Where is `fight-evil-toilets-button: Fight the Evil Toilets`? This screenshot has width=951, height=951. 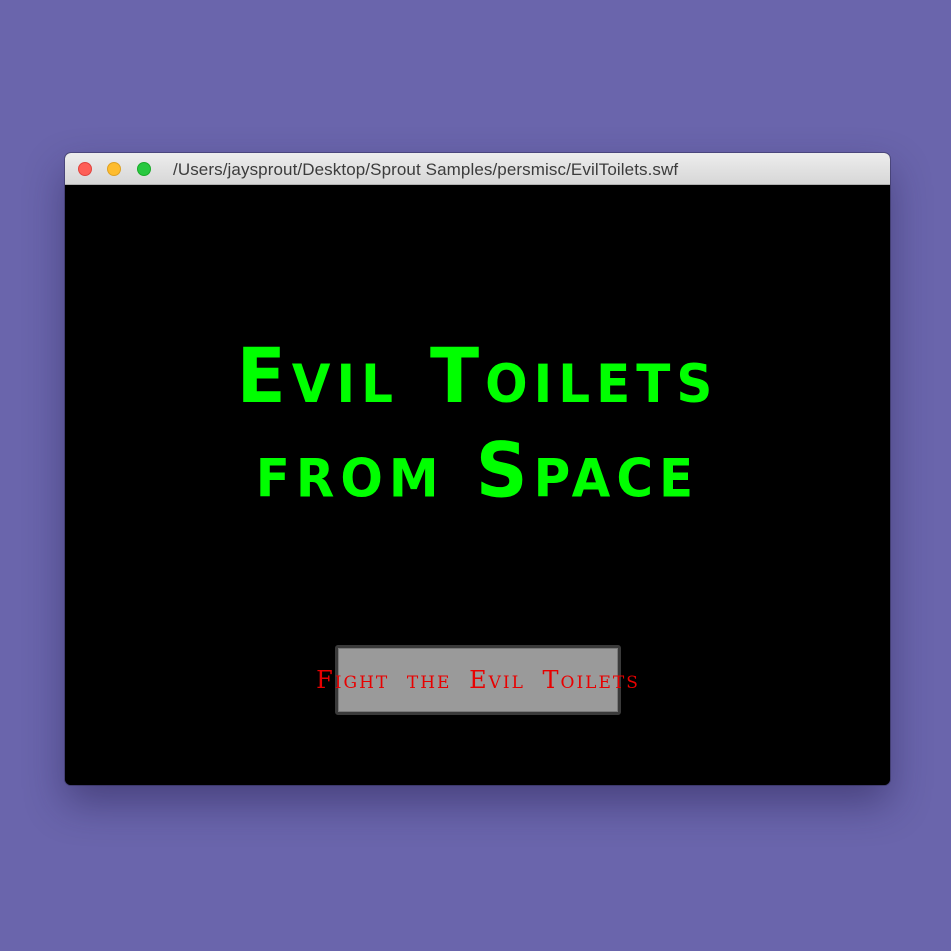
fight-evil-toilets-button: Fight the Evil Toilets is located at coordinates (477, 680).